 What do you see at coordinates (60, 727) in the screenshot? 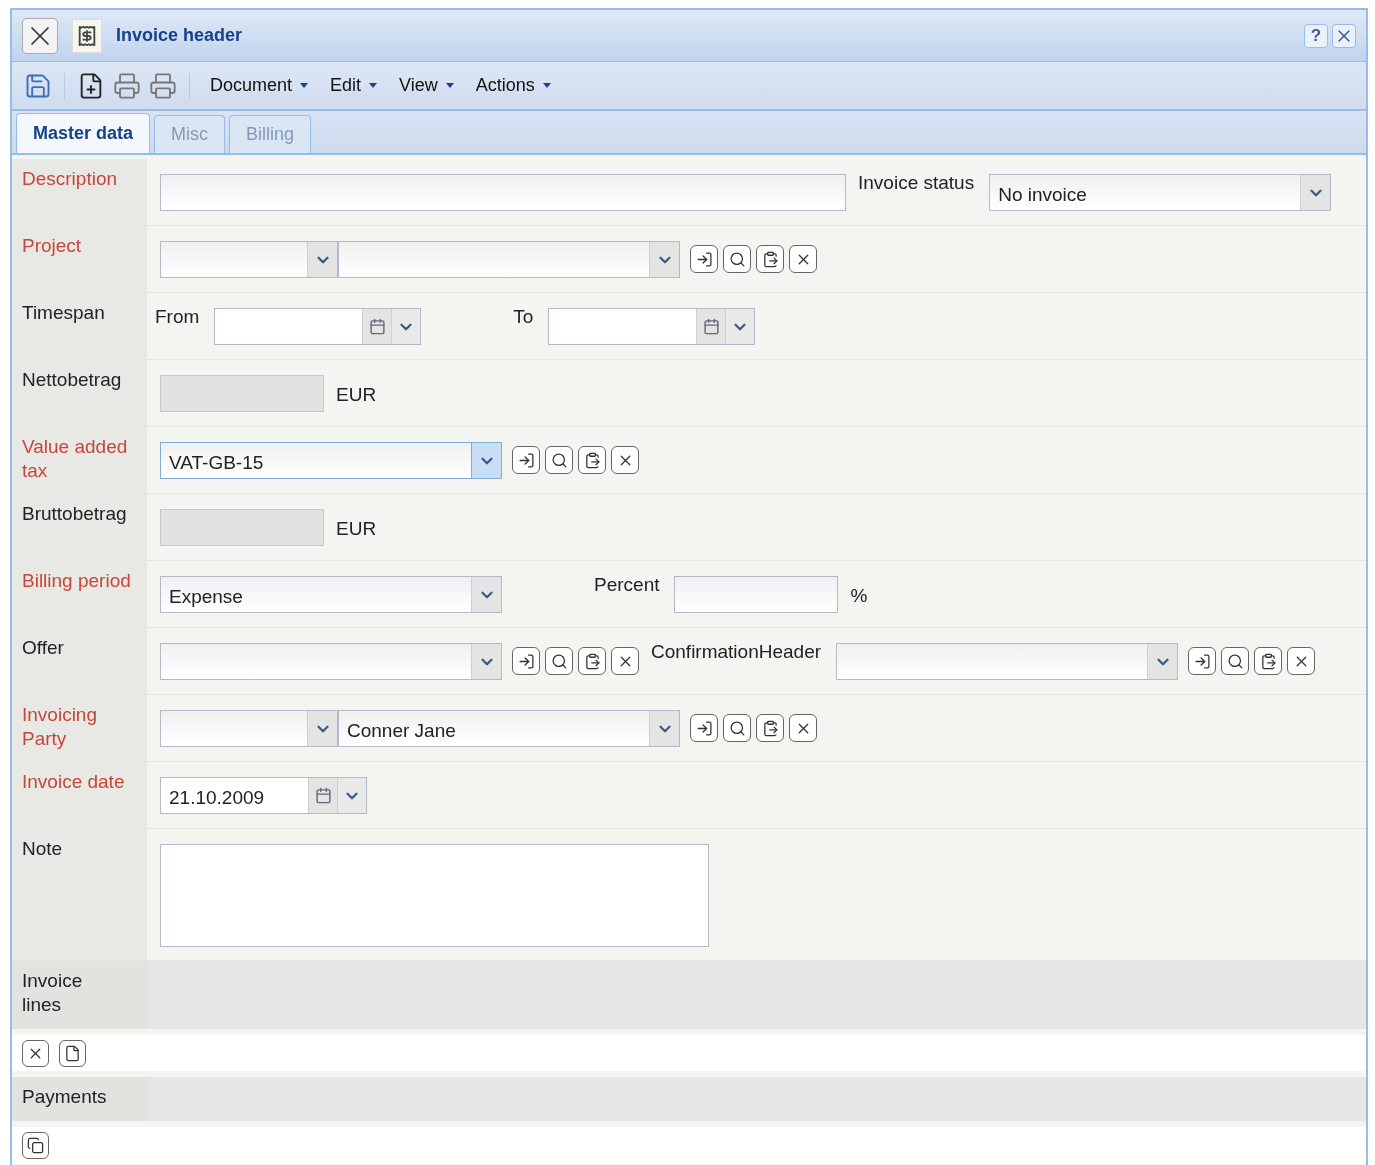
I see `row-label: Invoicing Party` at bounding box center [60, 727].